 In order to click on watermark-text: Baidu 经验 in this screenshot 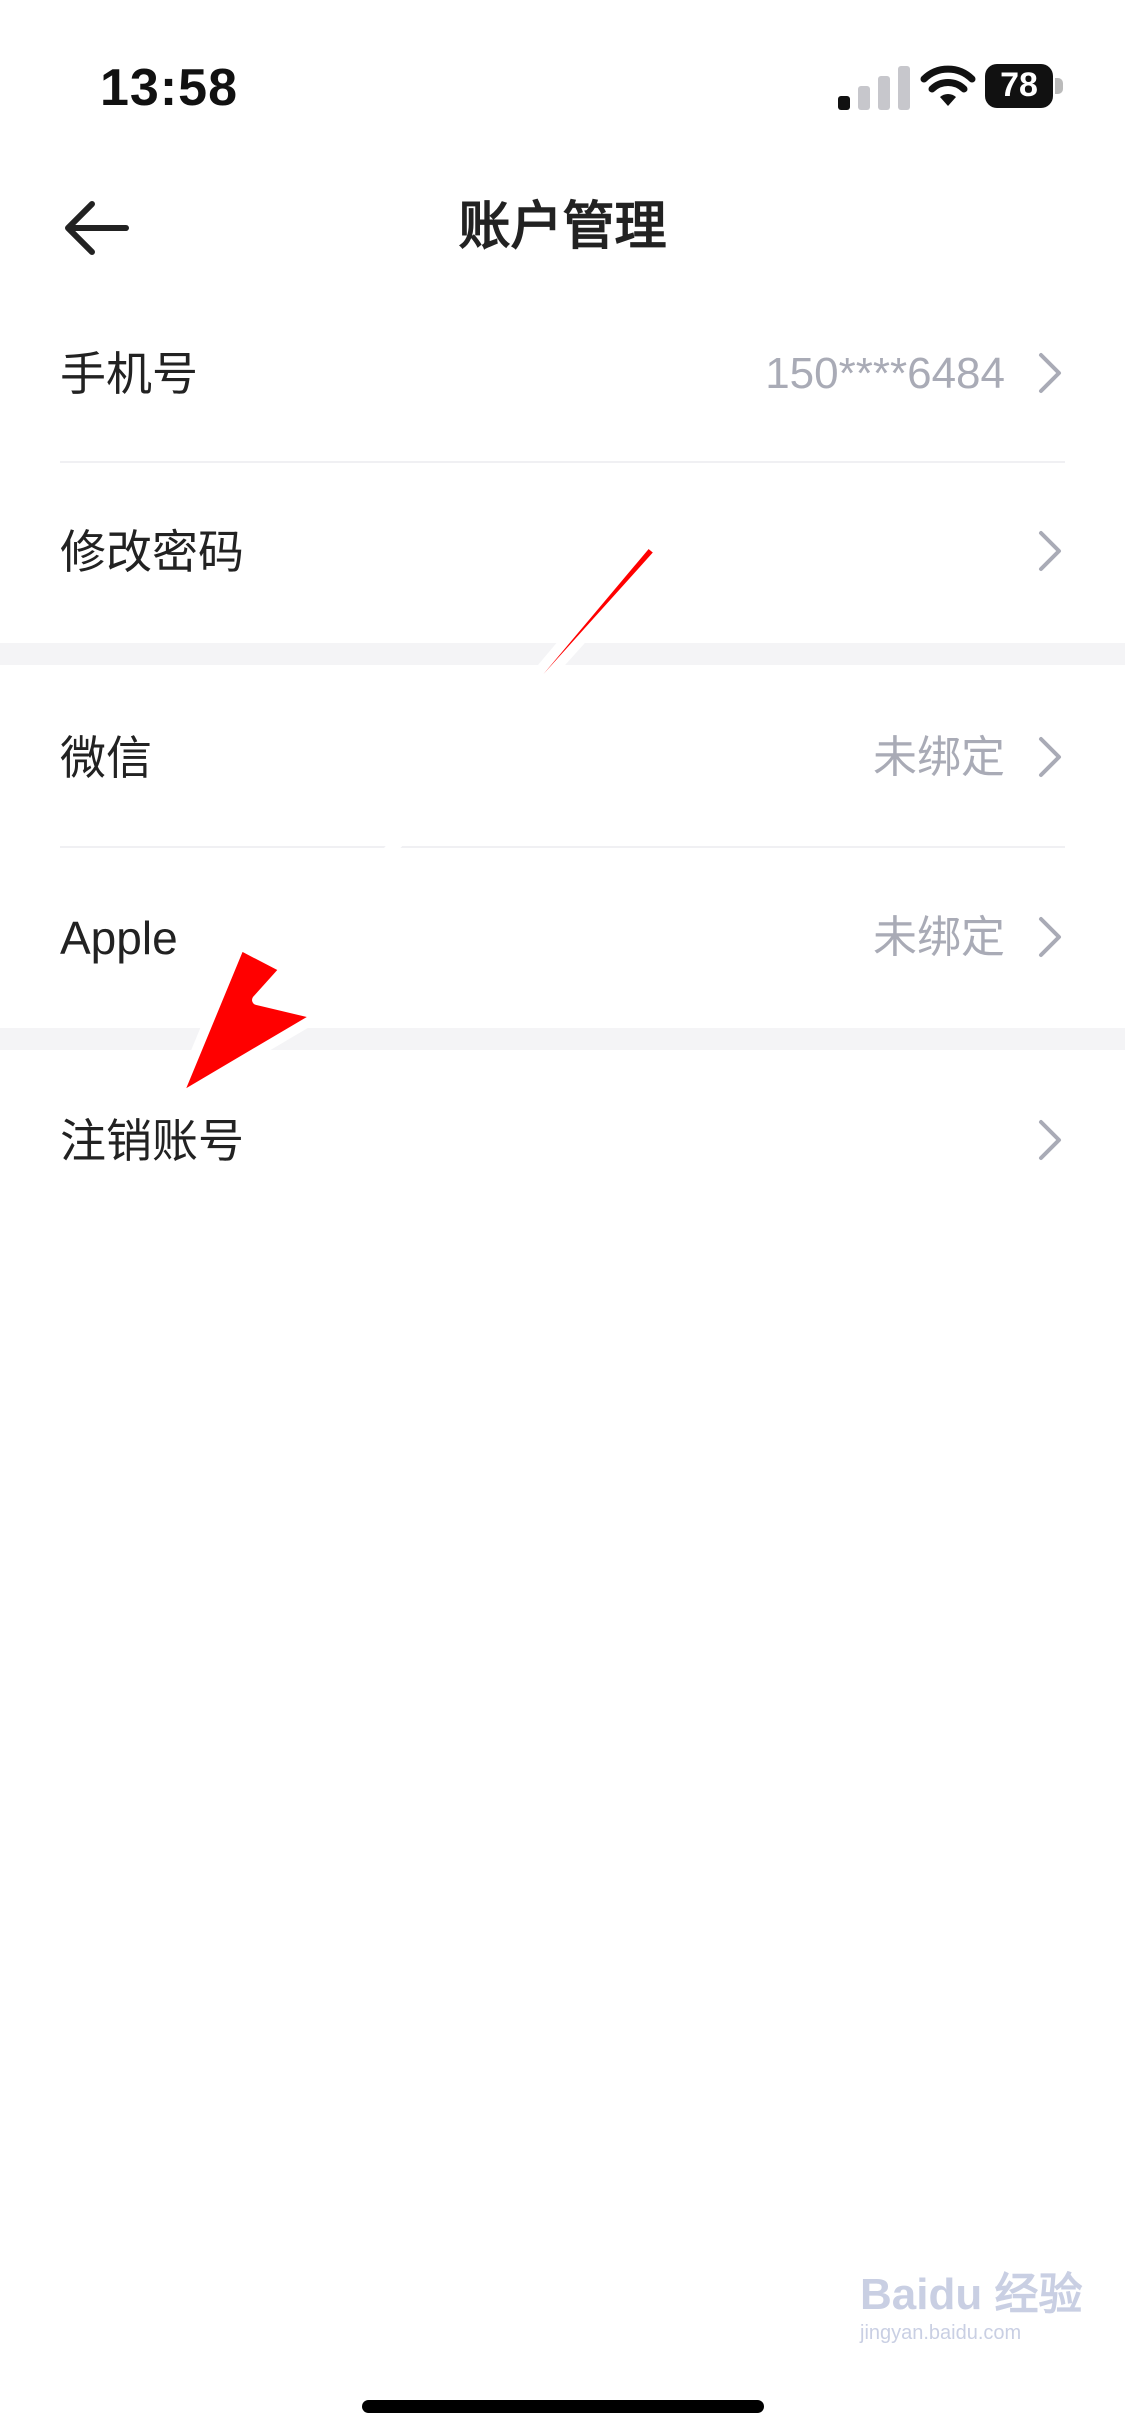, I will do `click(971, 2294)`.